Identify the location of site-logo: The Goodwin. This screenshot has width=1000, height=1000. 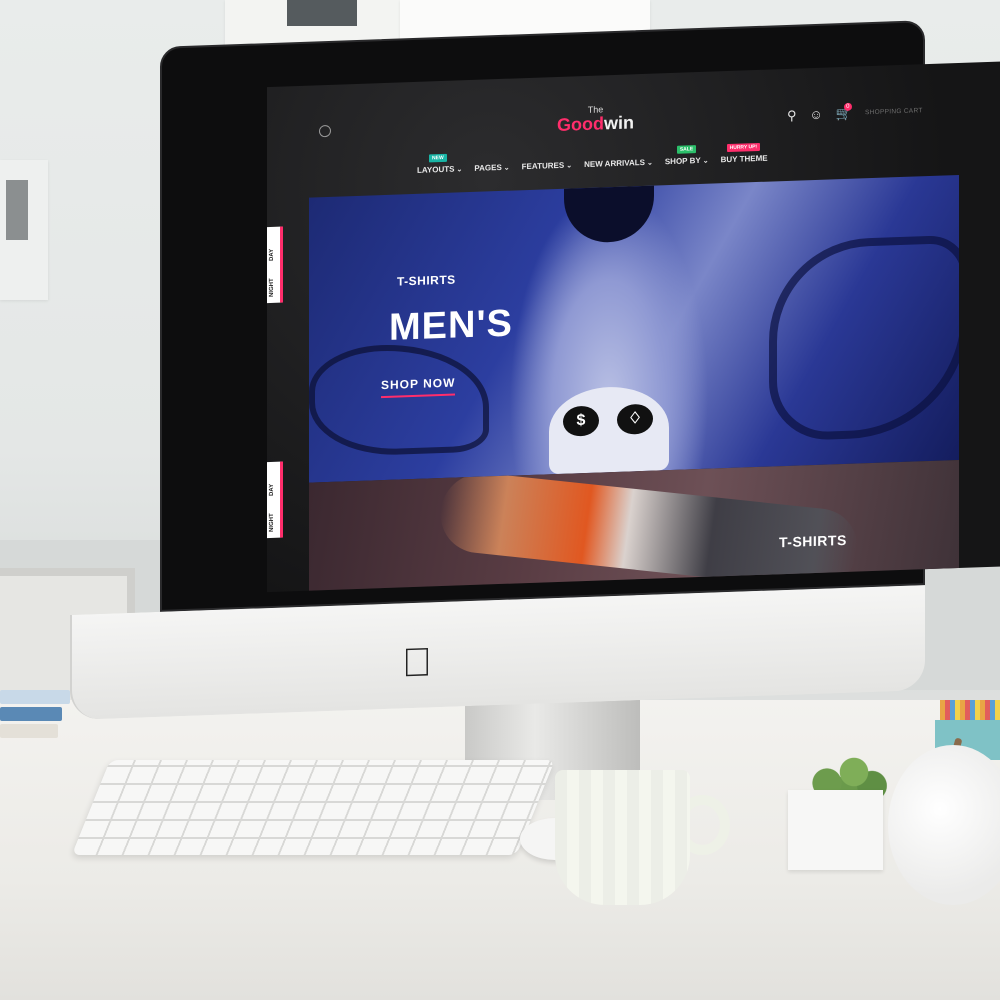
(595, 119).